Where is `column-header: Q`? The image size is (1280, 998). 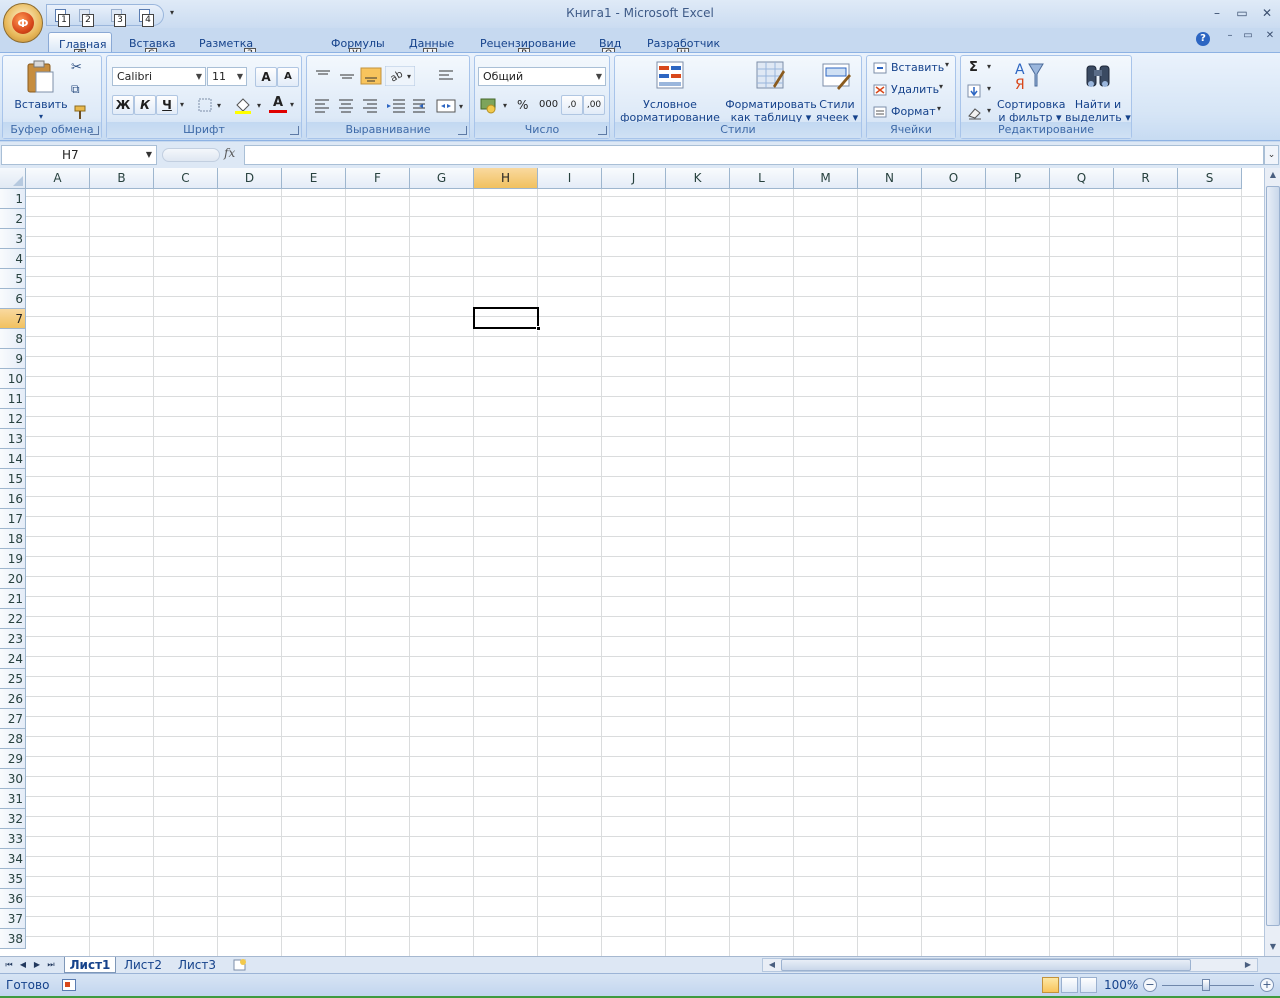
column-header: Q is located at coordinates (1082, 178).